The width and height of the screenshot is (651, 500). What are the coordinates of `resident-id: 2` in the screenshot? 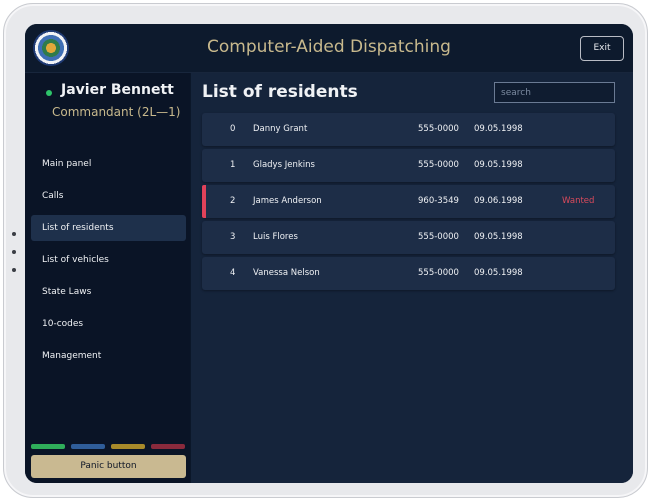 It's located at (233, 201).